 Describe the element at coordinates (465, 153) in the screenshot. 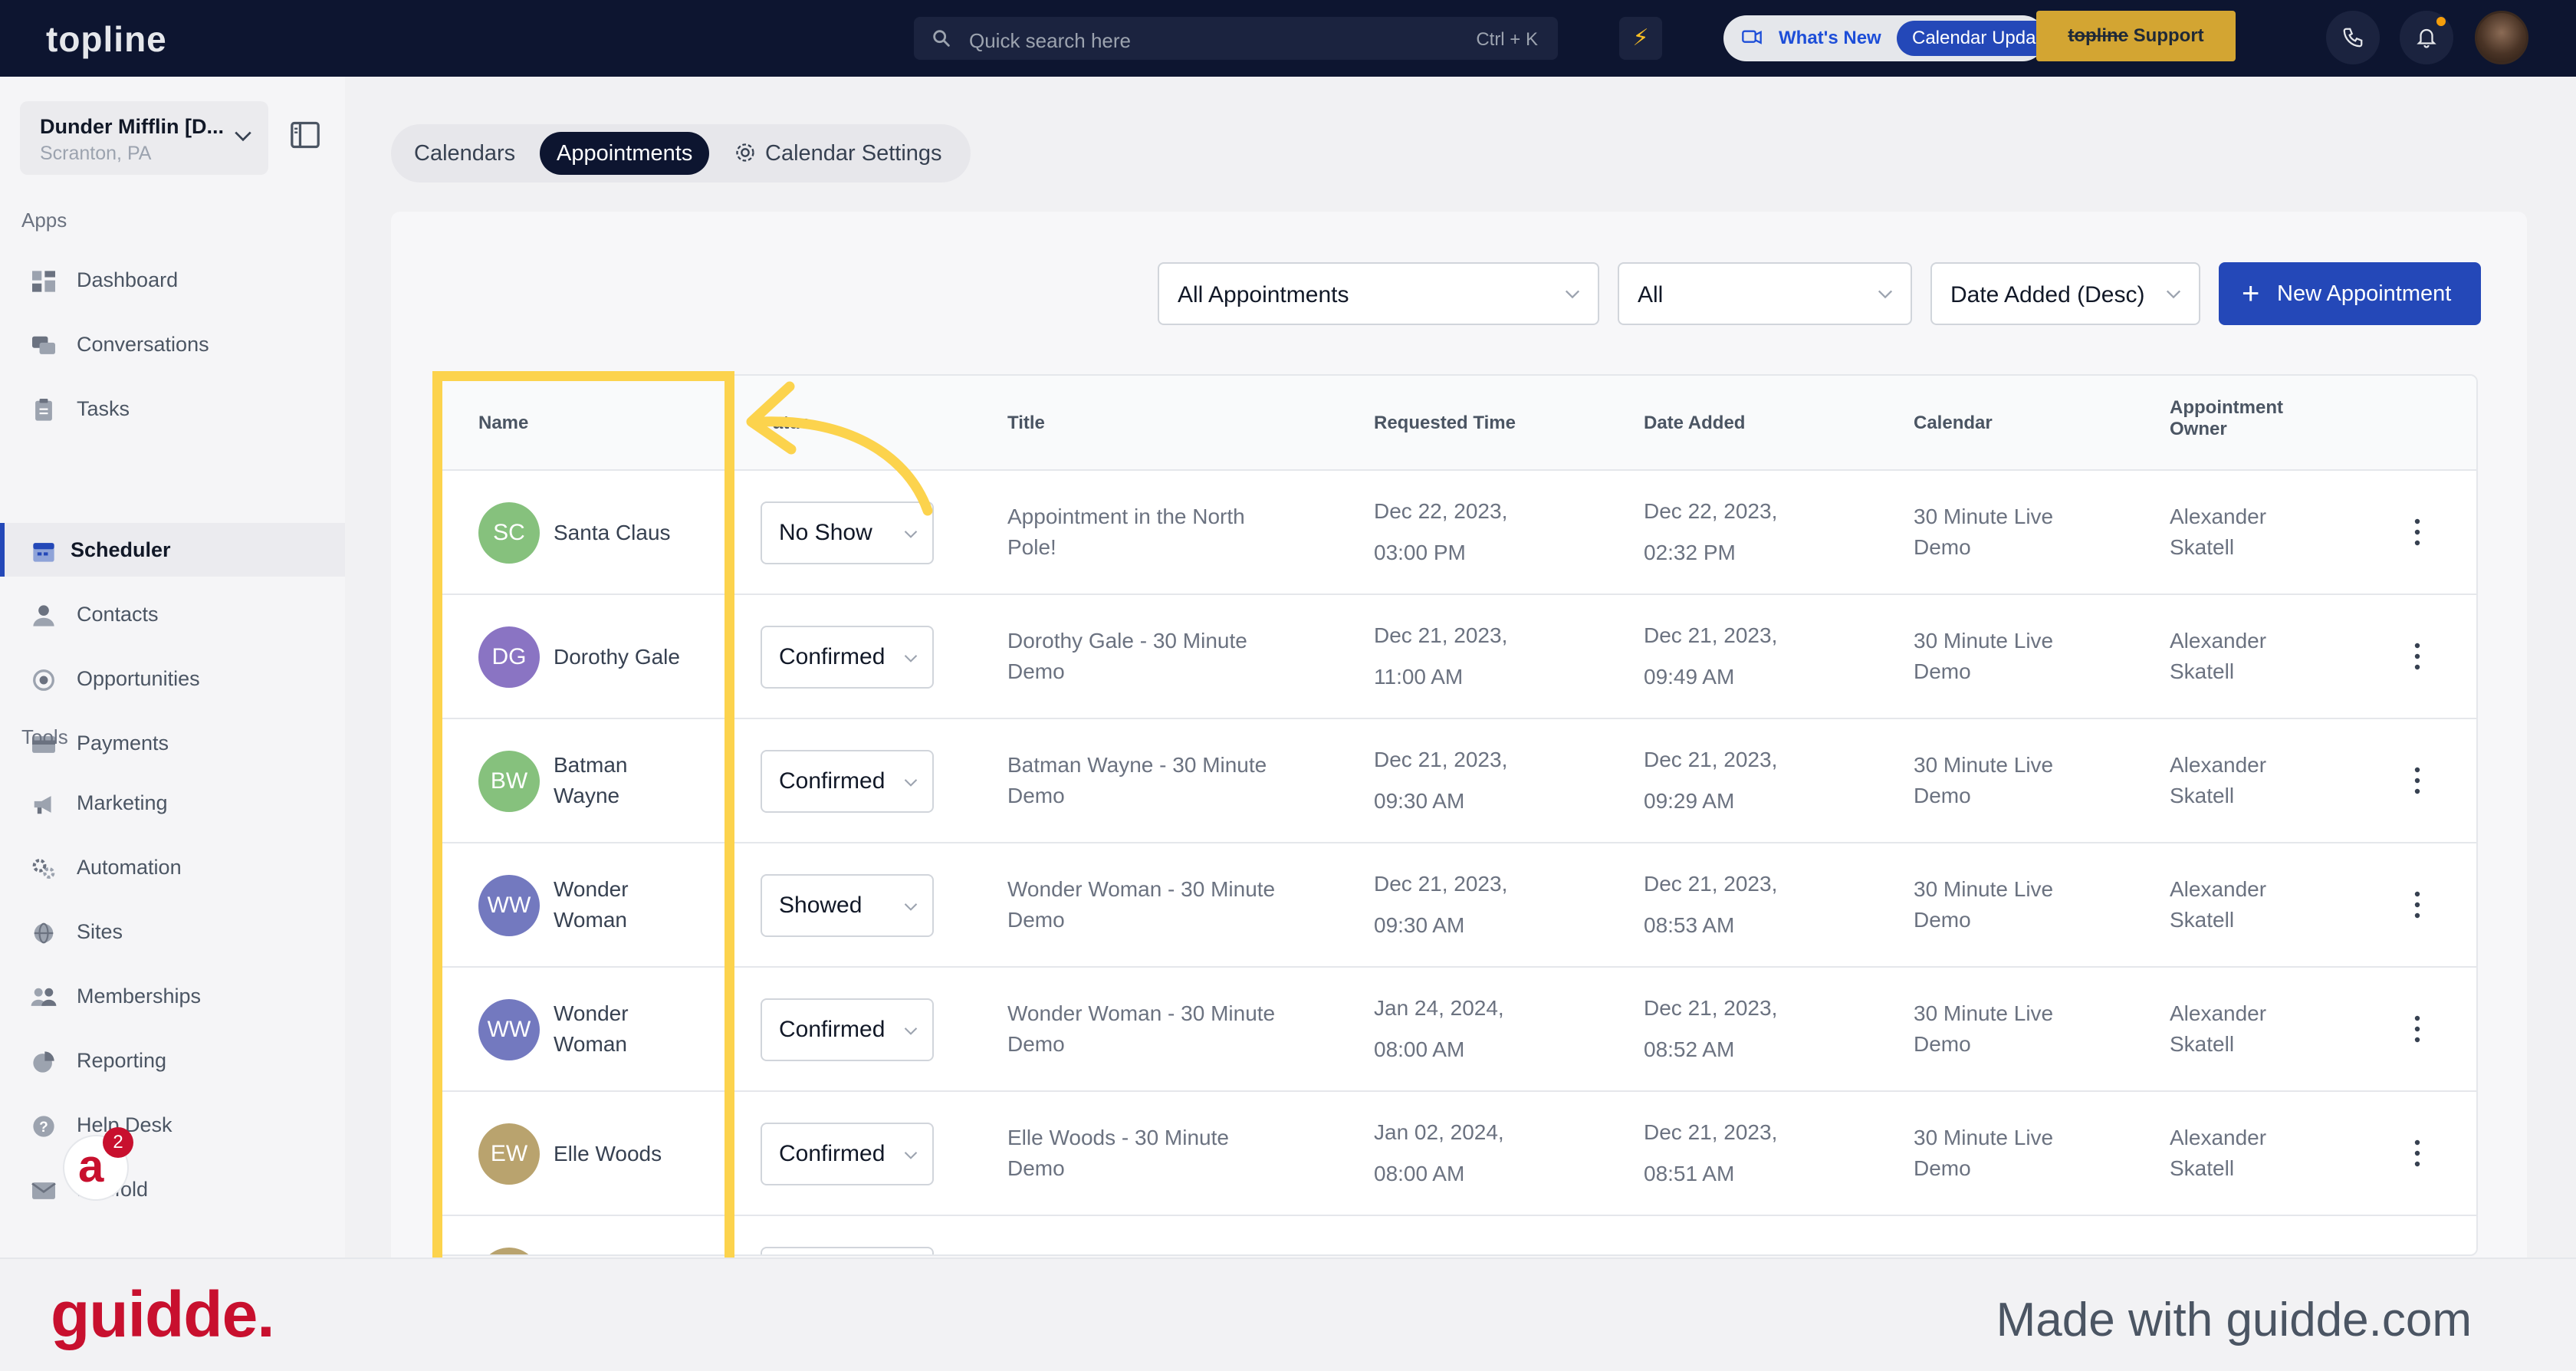

I see `tab-calendars: Calendars` at that location.